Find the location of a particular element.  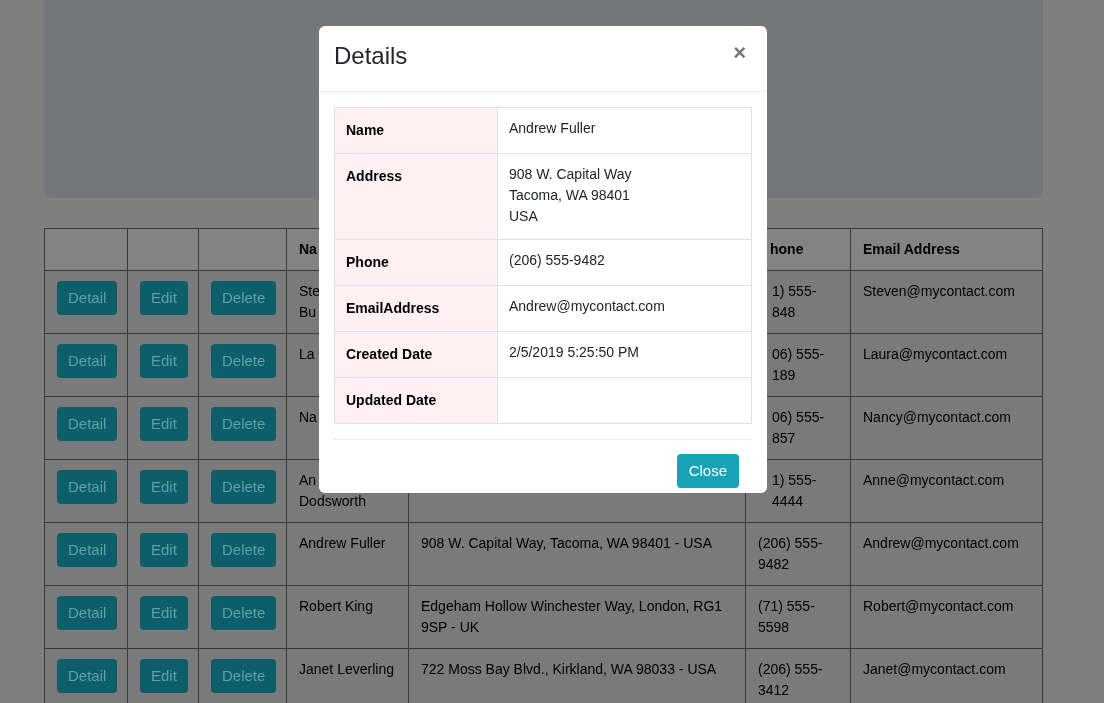

name-text: Na is located at coordinates (308, 417).